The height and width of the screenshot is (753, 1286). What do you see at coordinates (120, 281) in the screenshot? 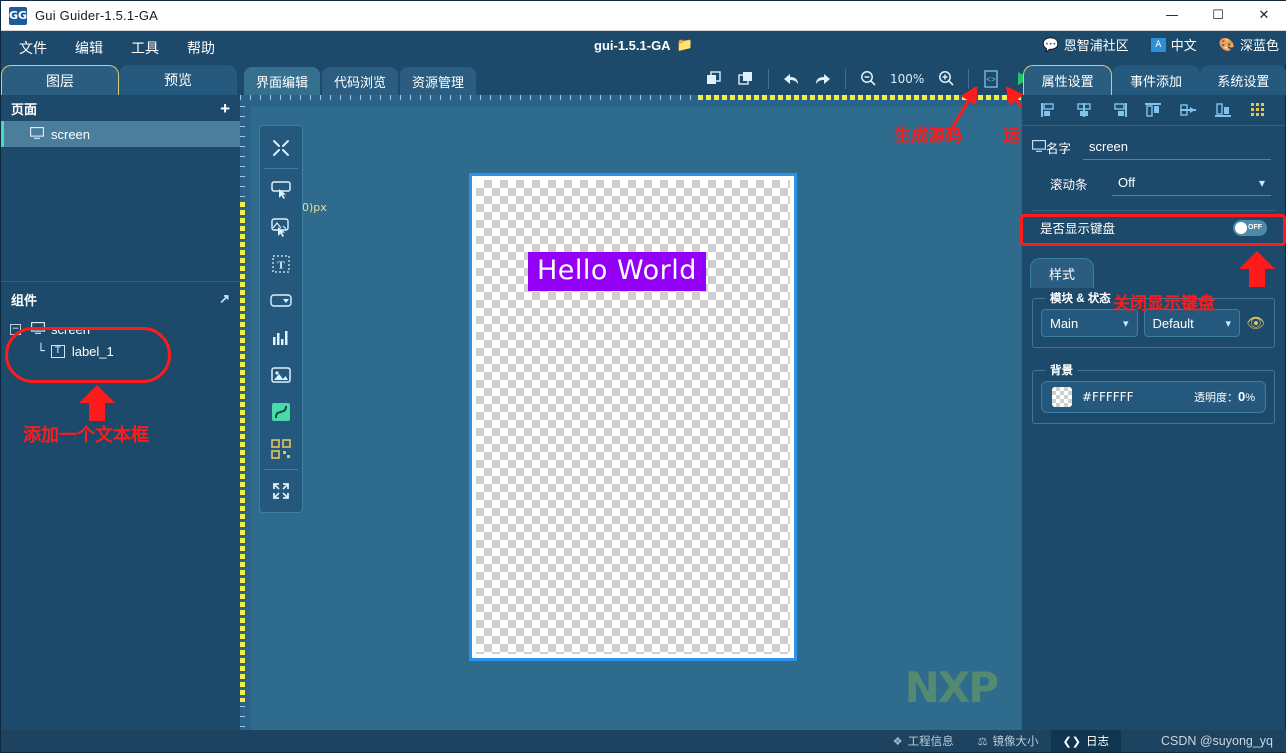
I see `panel-divider` at bounding box center [120, 281].